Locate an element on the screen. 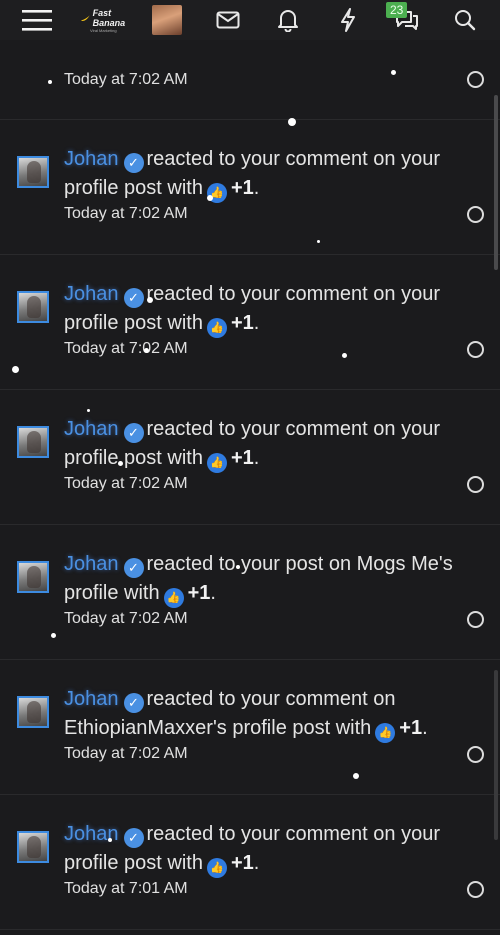 Image resolution: width=500 pixels, height=935 pixels. logo-subtitle: Viral Marketing is located at coordinates (103, 30).